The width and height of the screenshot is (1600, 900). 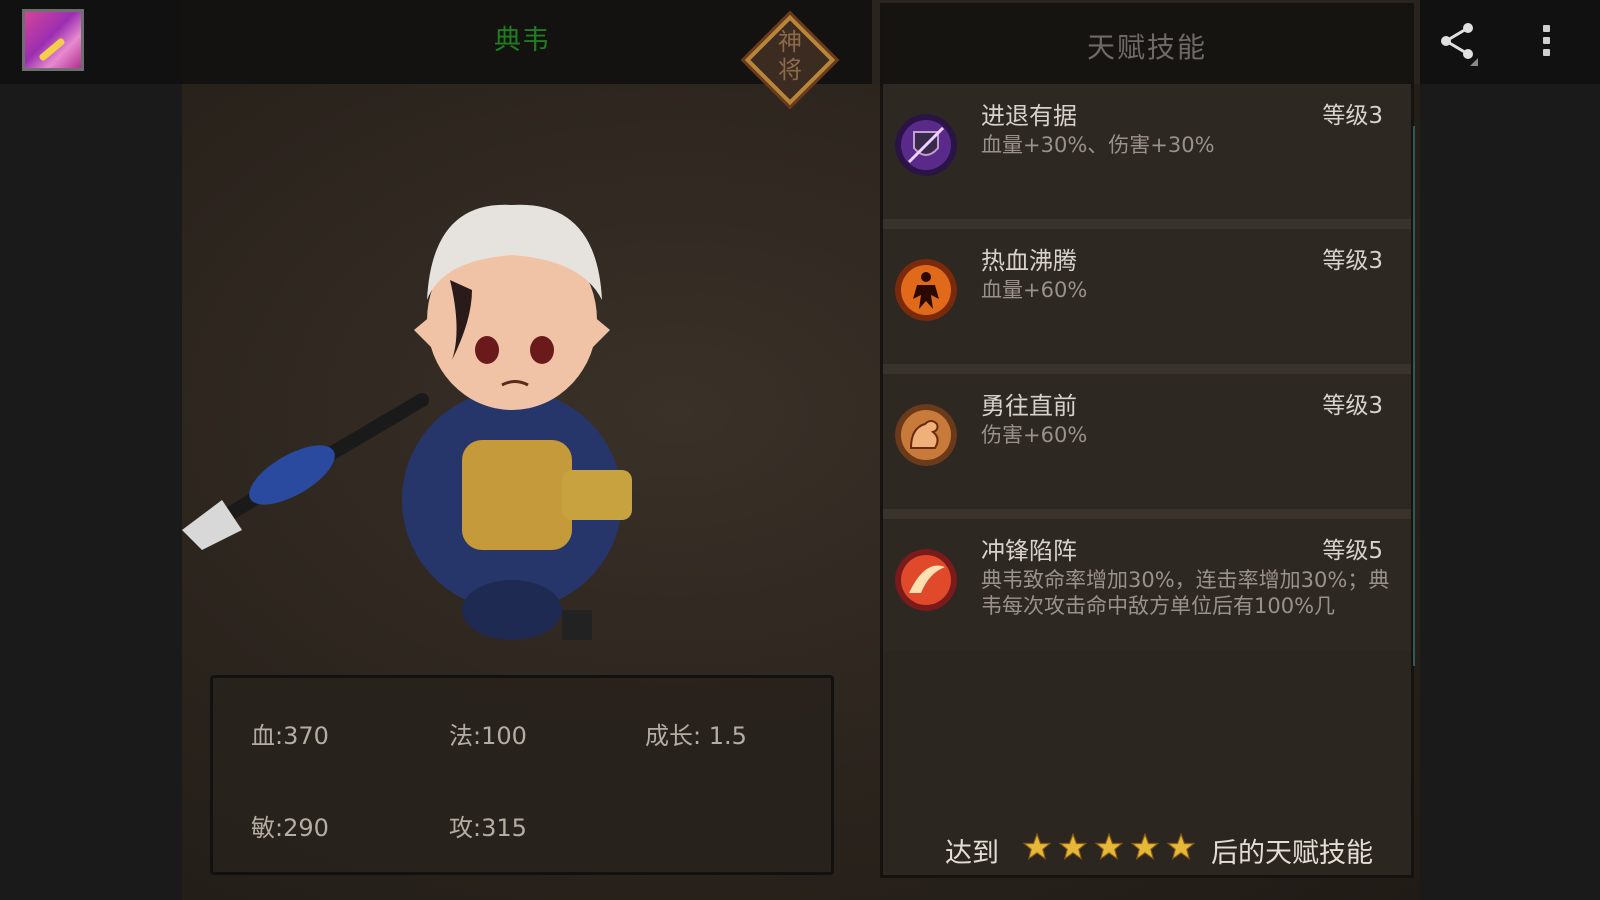 I want to click on gallery-app-icon, so click(x=53, y=40).